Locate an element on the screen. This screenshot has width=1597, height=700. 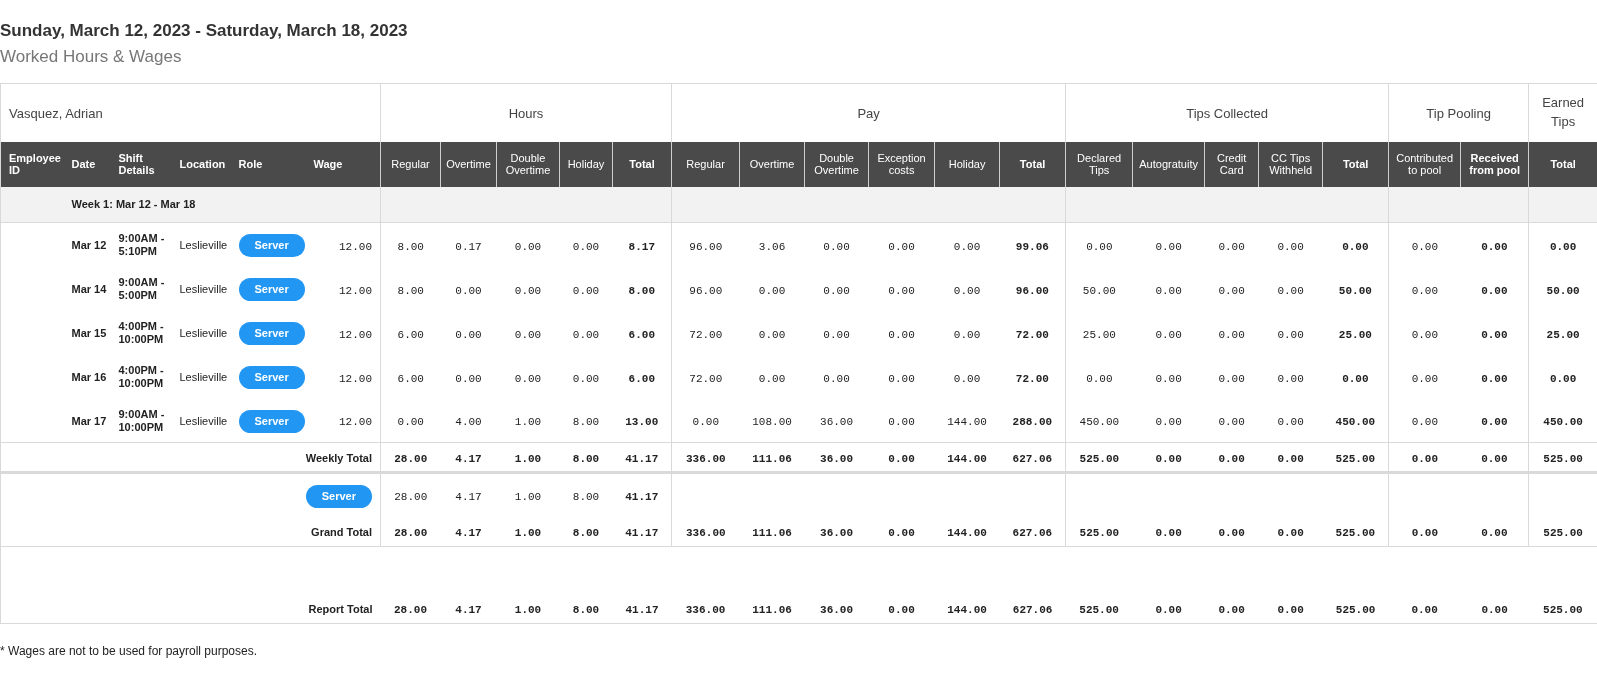
table-cell: 36.00 is located at coordinates (837, 610).